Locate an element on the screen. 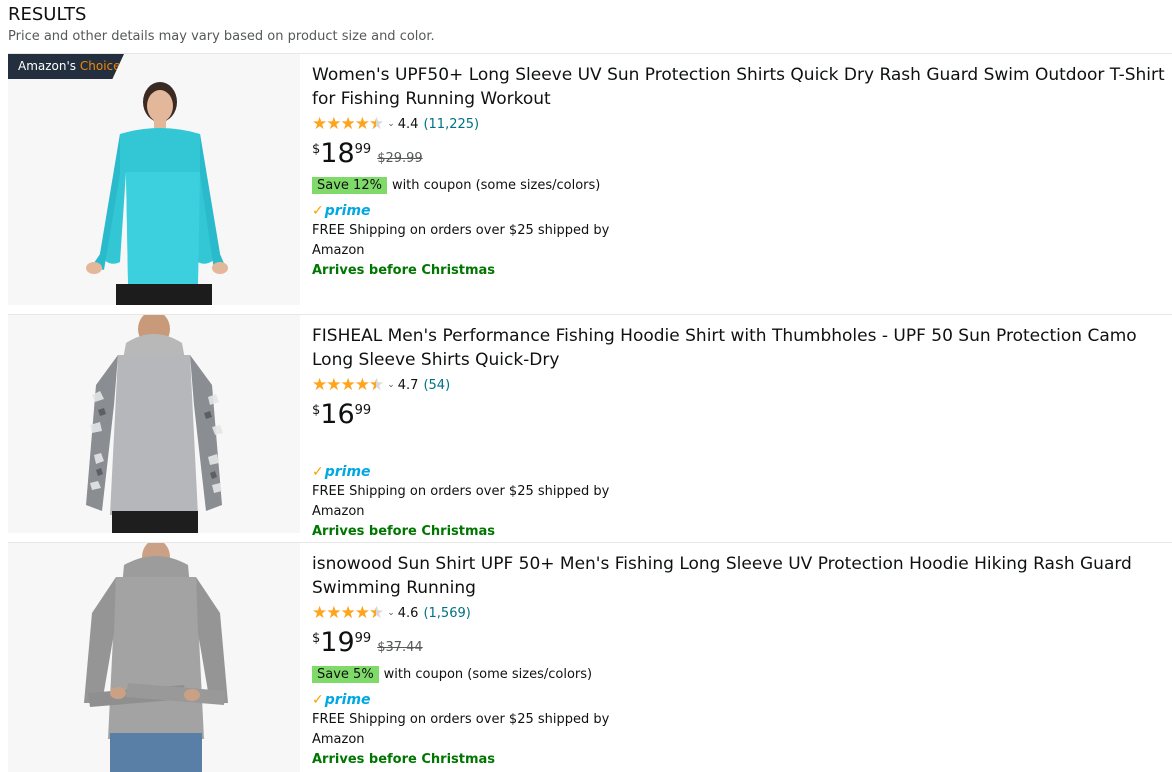 The image size is (1172, 772). product-image-sun-hoodie is located at coordinates (154, 657).